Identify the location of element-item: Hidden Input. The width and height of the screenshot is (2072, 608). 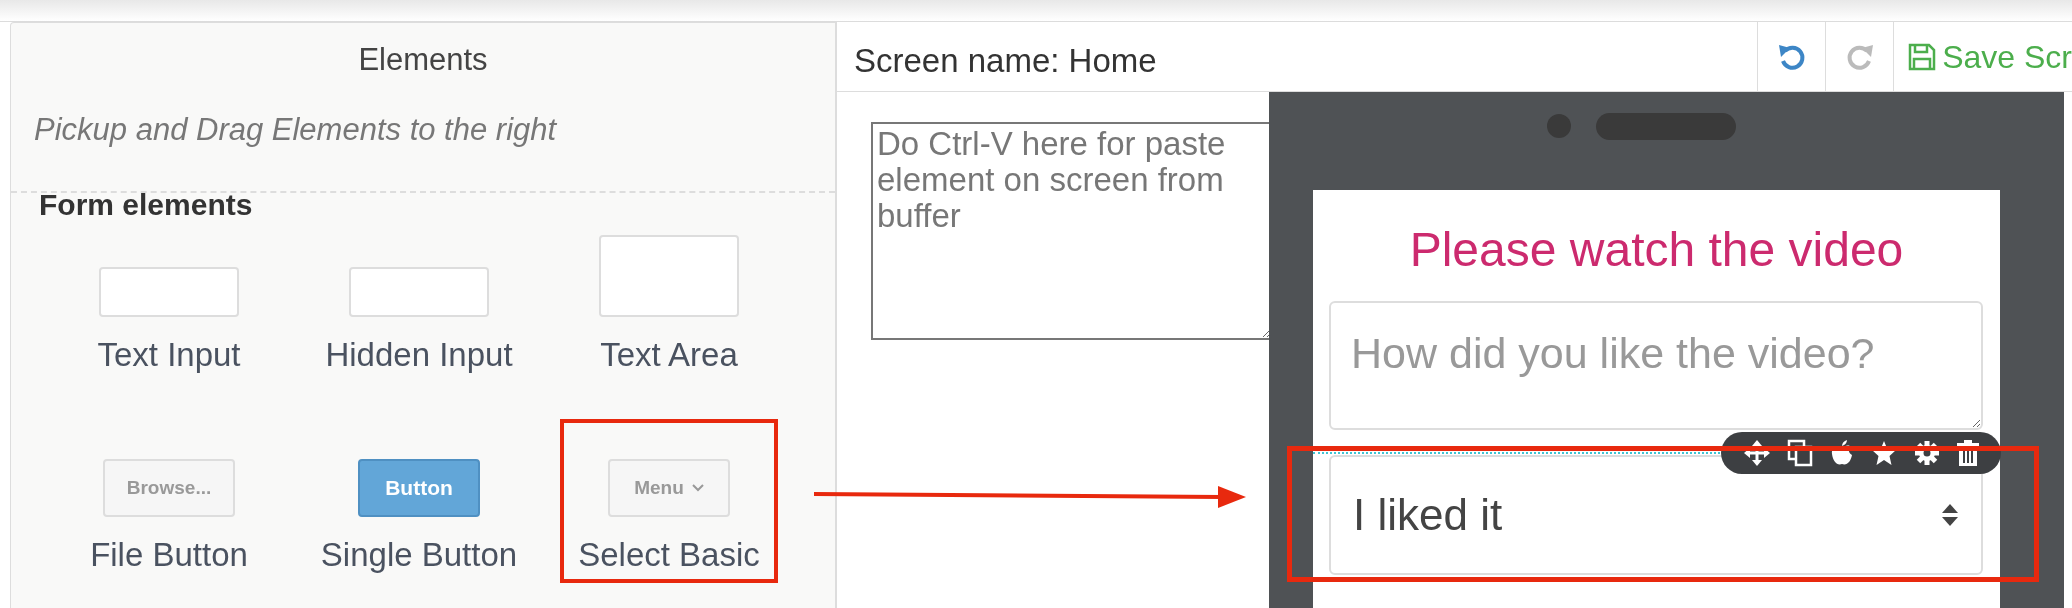
(419, 301).